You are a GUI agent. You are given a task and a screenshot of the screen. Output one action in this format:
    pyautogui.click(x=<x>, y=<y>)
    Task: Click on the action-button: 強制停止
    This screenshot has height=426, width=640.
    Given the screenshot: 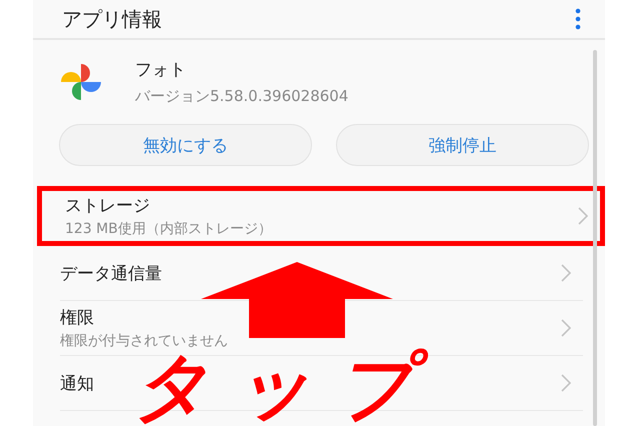 What is the action you would take?
    pyautogui.click(x=462, y=145)
    